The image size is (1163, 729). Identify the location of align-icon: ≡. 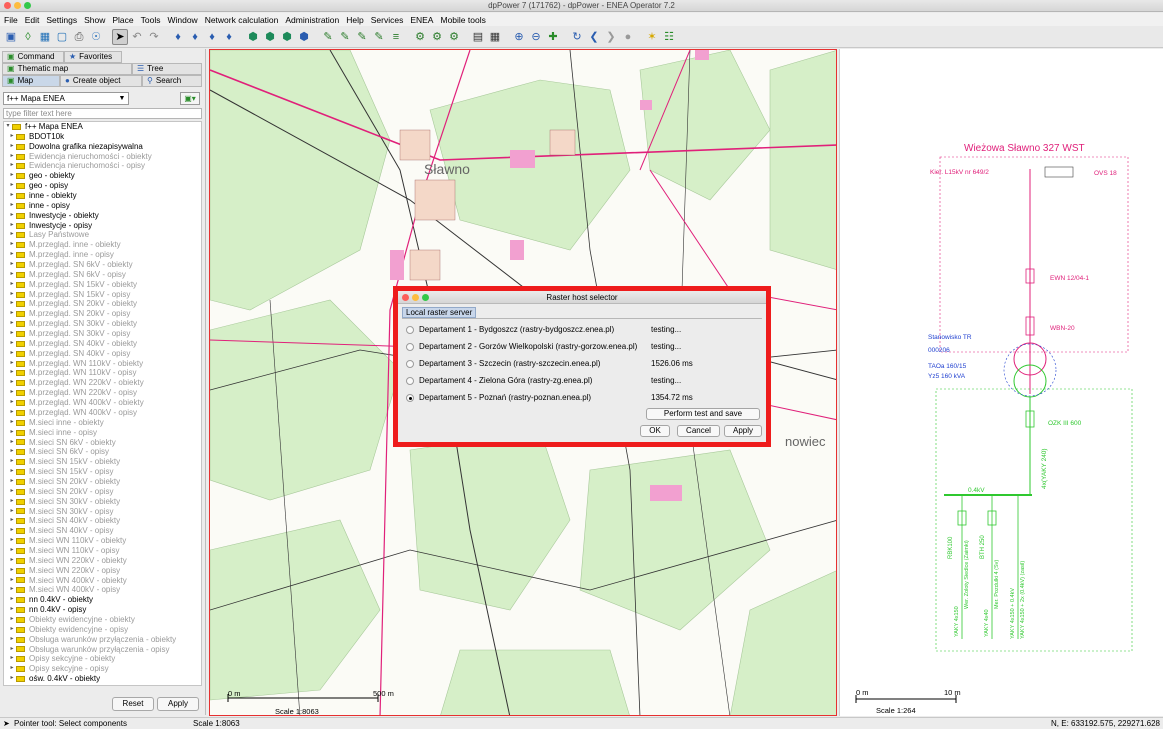
(396, 37).